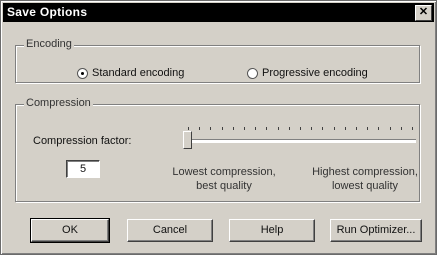 The height and width of the screenshot is (255, 437). Describe the element at coordinates (187, 140) in the screenshot. I see `compression-slider-thumb` at that location.